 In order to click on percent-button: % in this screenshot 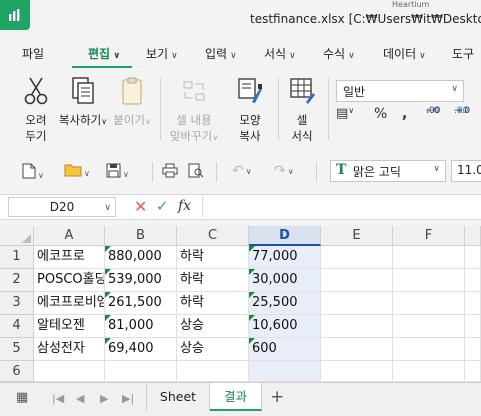, I will do `click(380, 114)`.